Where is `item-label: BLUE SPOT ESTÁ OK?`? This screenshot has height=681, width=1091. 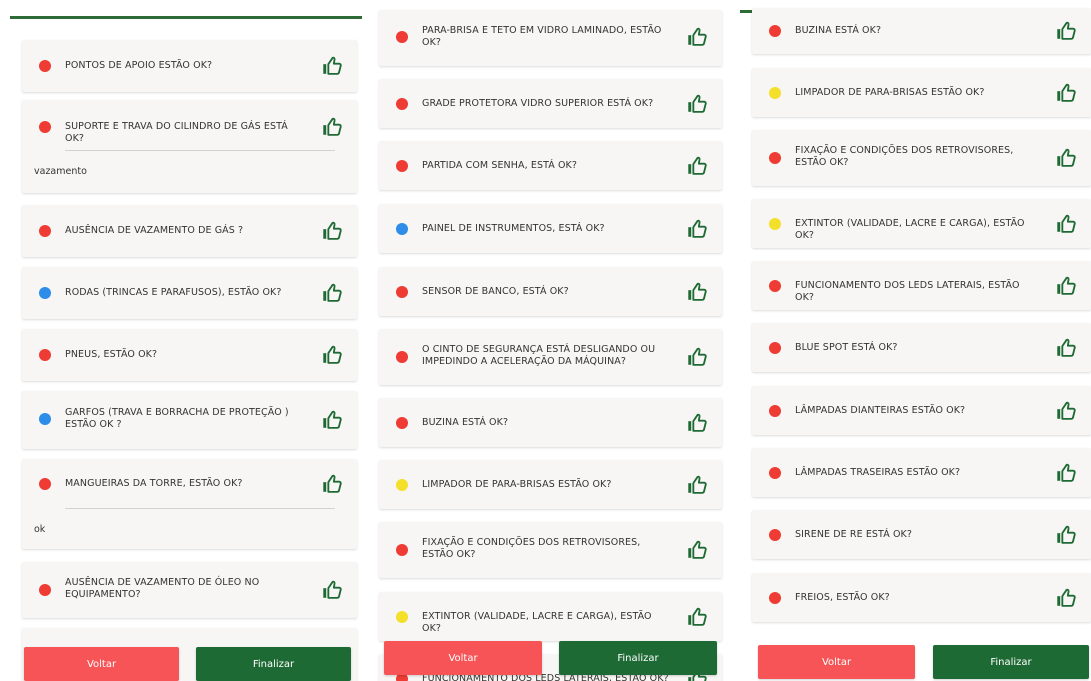
item-label: BLUE SPOT ESTÁ OK? is located at coordinates (846, 347).